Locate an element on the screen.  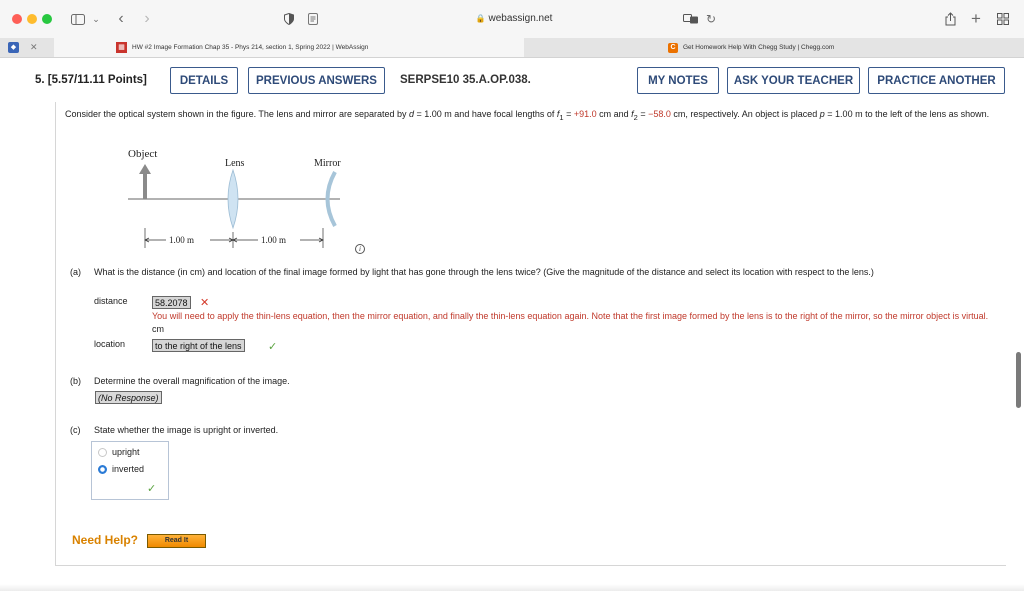
info-icon: i is located at coordinates (360, 249).